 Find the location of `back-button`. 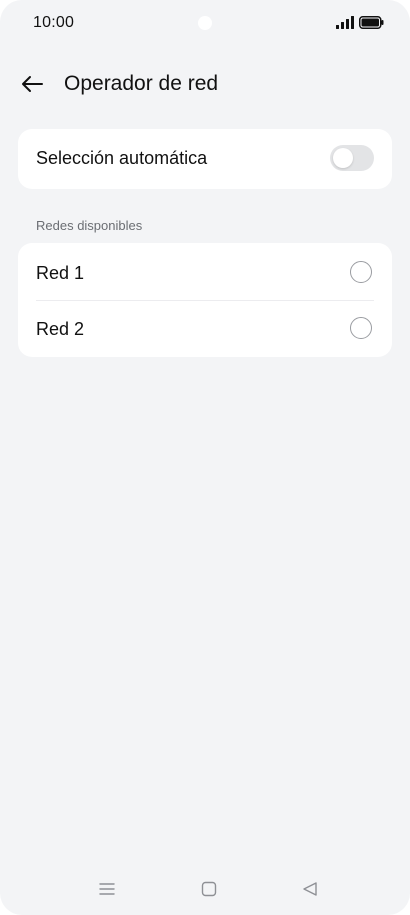

back-button is located at coordinates (32, 84).